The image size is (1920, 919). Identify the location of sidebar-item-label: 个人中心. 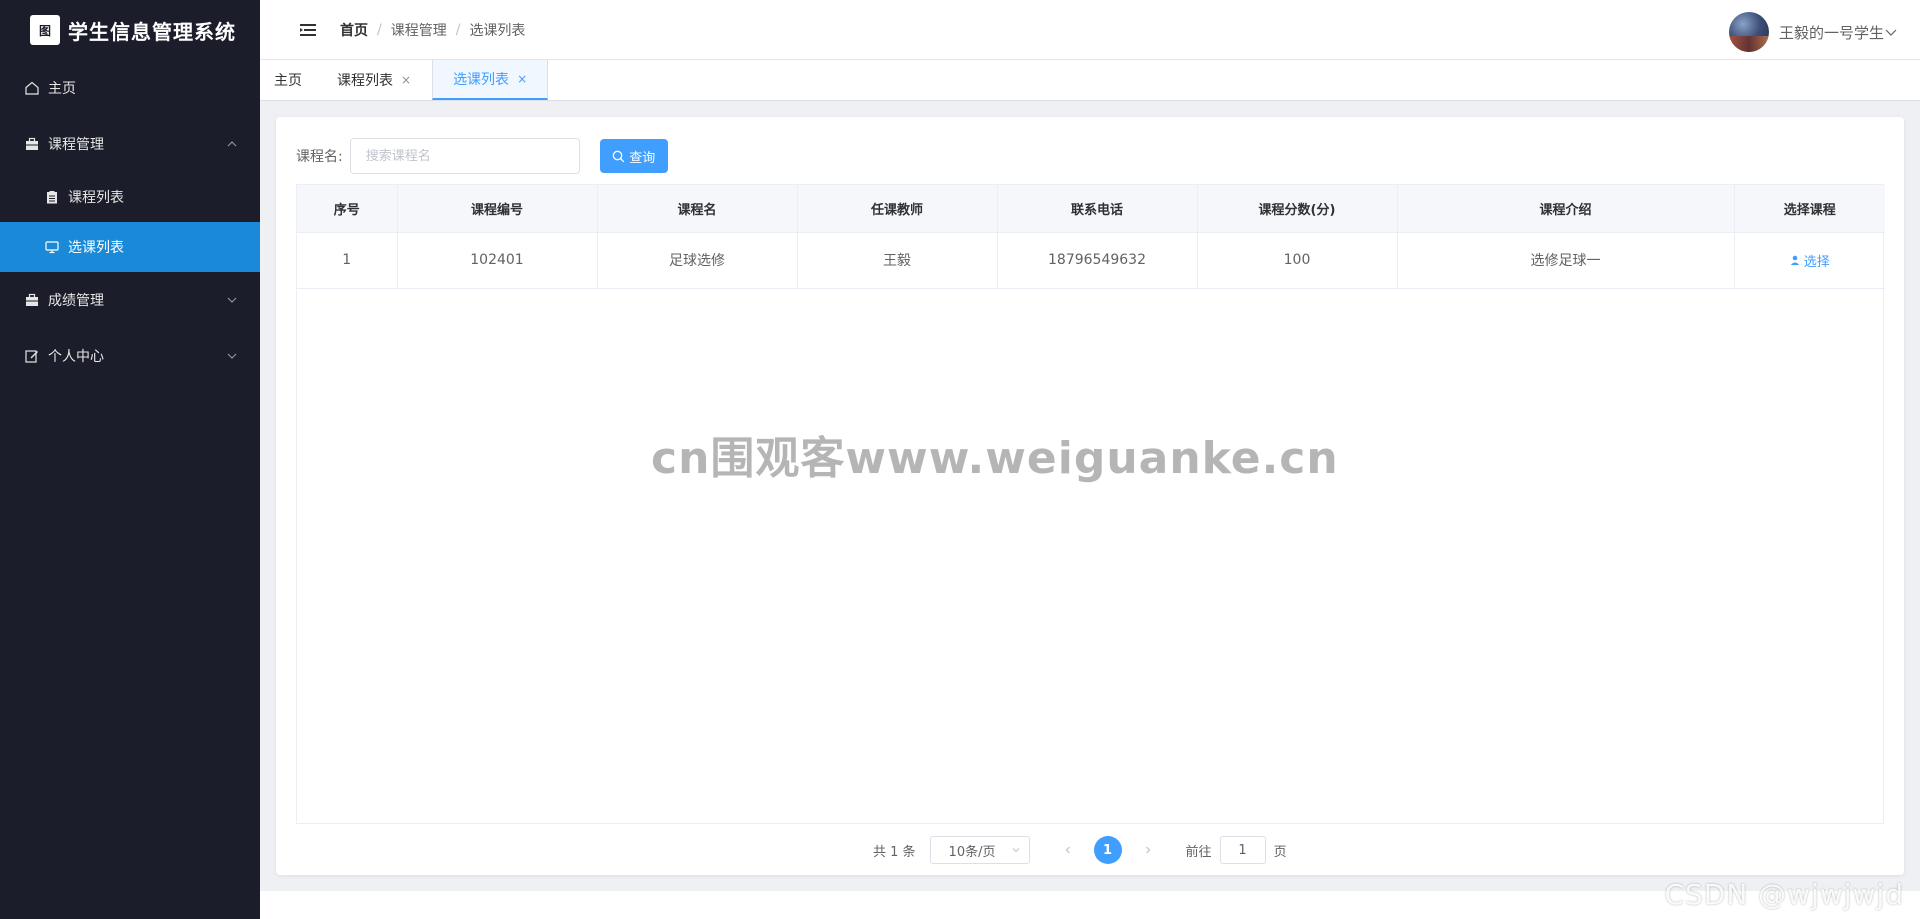
(76, 357).